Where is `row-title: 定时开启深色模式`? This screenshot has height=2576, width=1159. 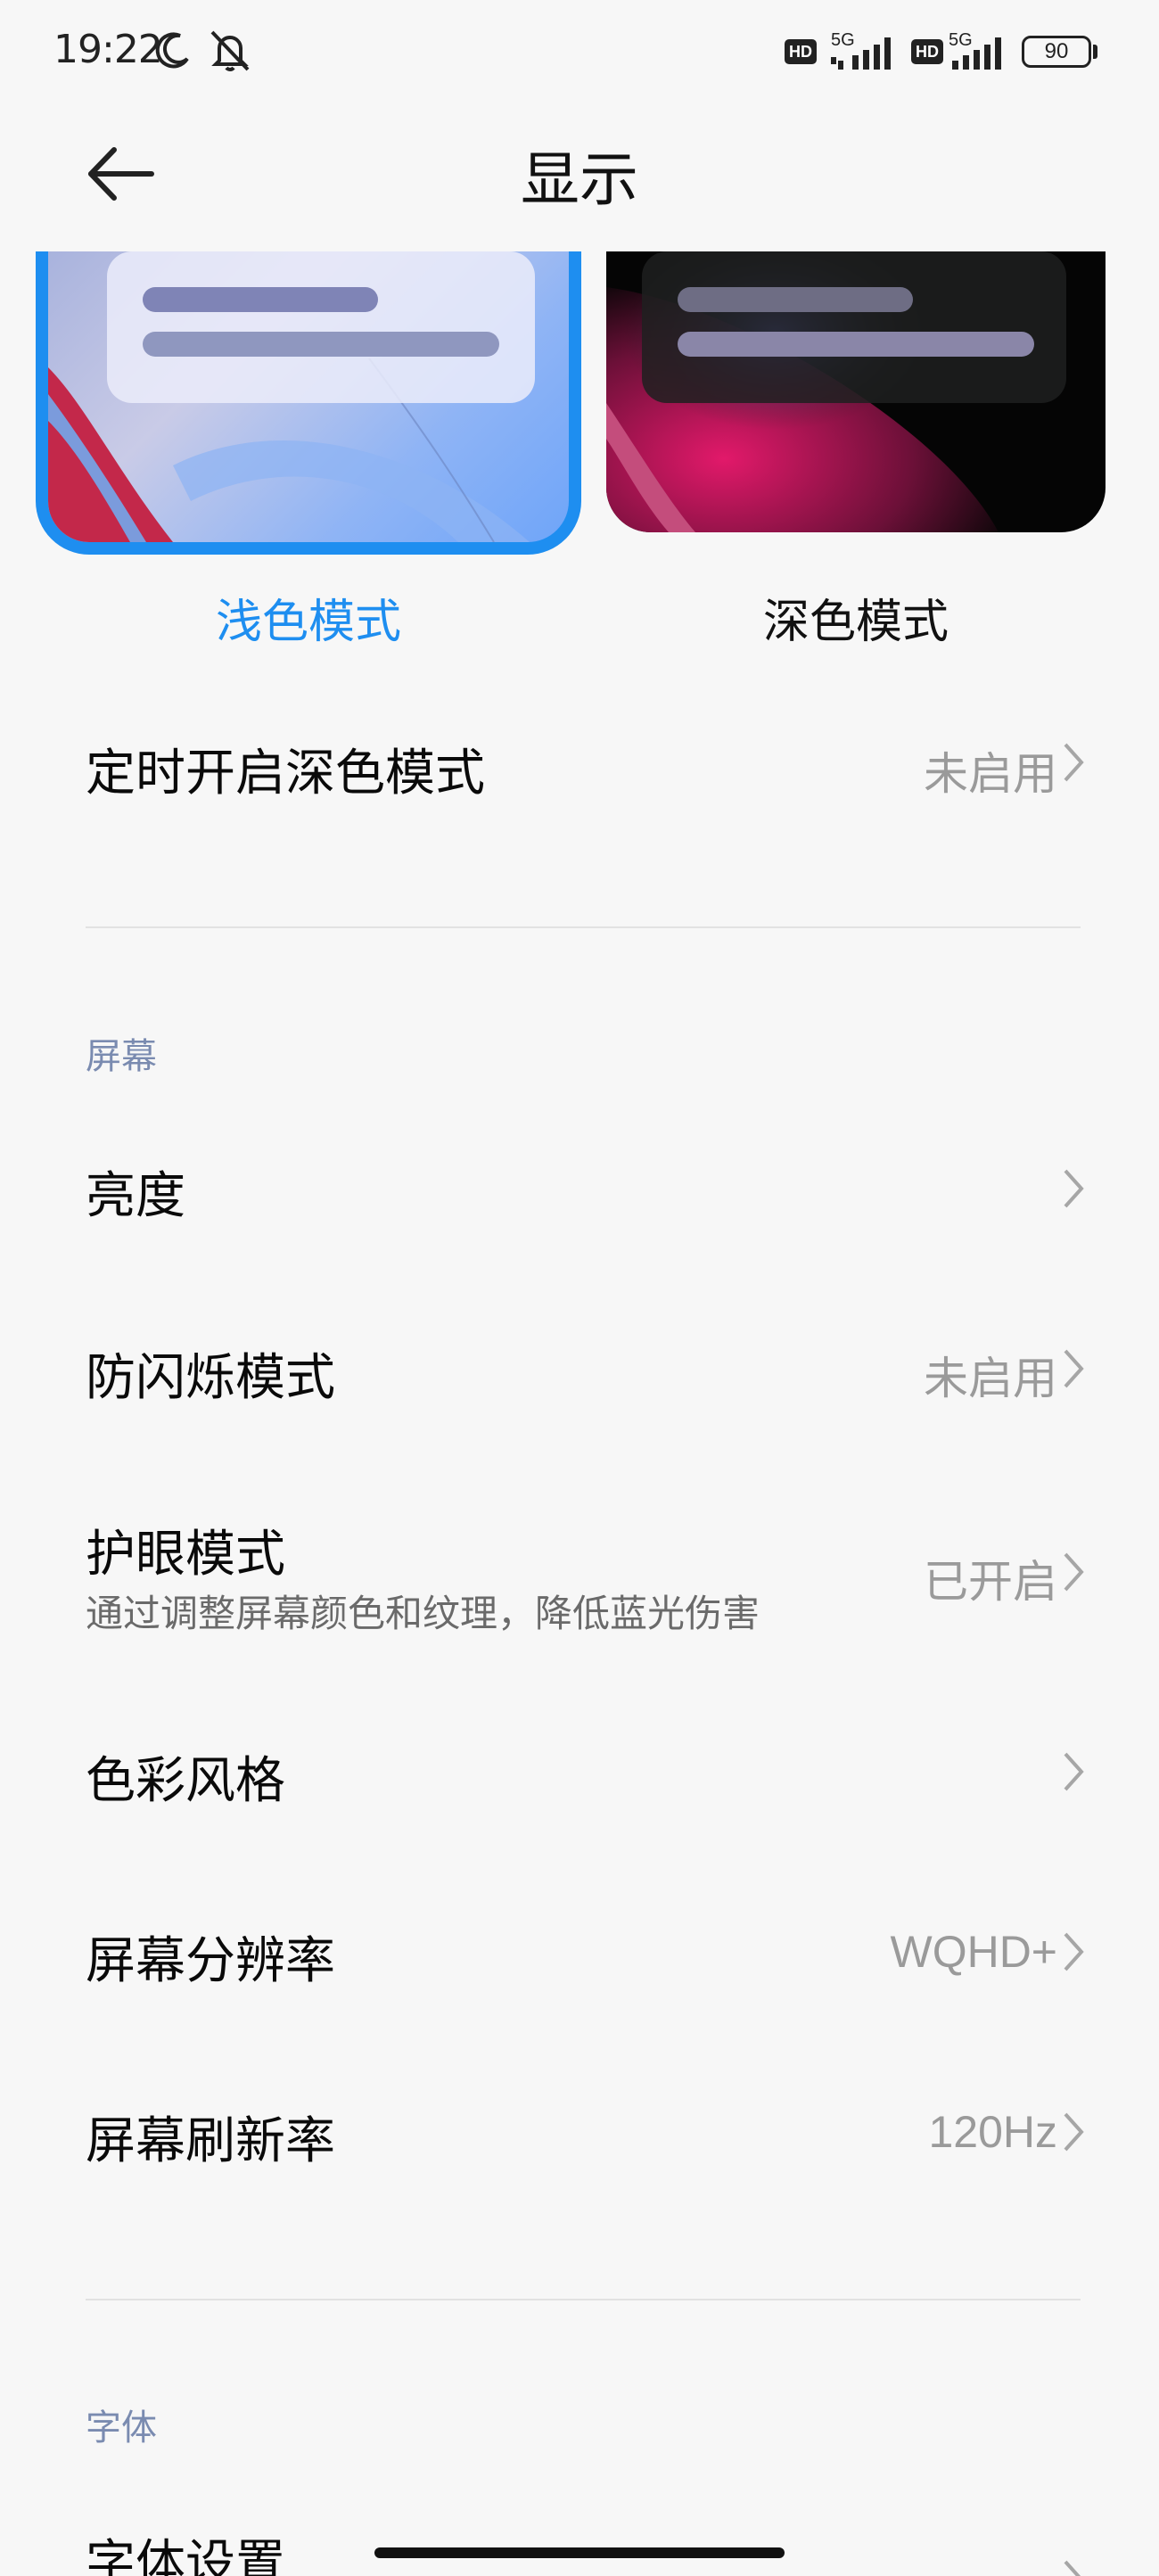 row-title: 定时开启深色模式 is located at coordinates (285, 773).